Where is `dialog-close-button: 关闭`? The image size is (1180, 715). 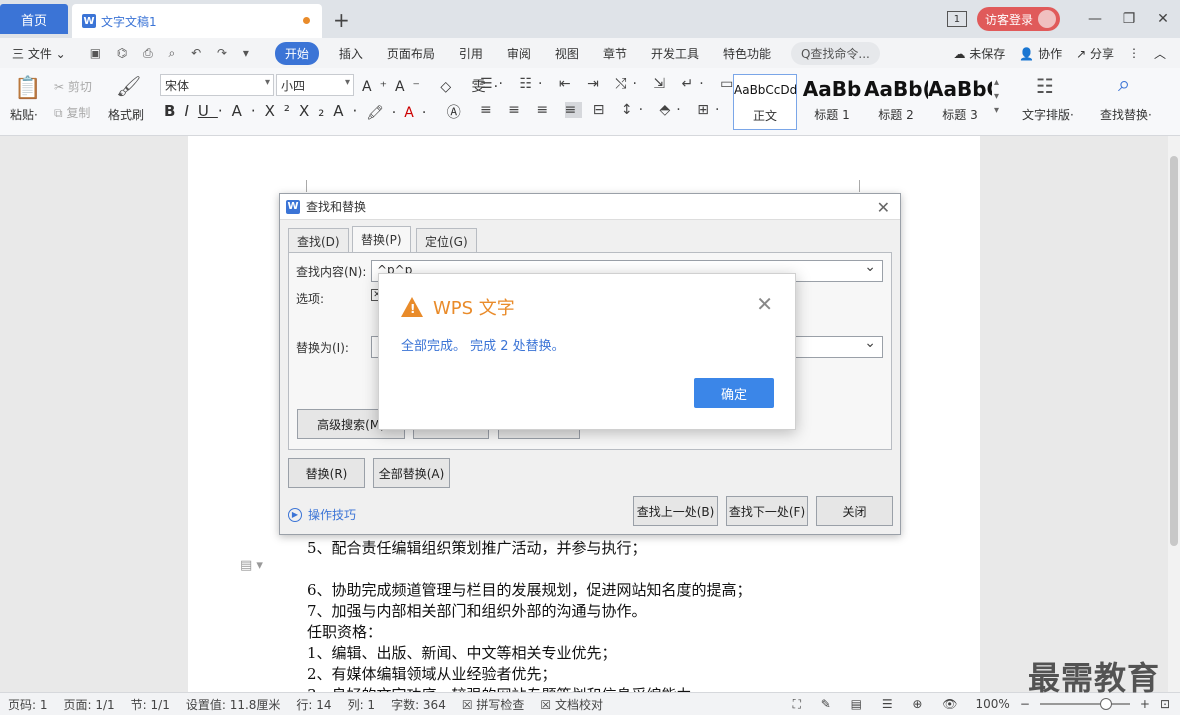 dialog-close-button: 关闭 is located at coordinates (854, 511).